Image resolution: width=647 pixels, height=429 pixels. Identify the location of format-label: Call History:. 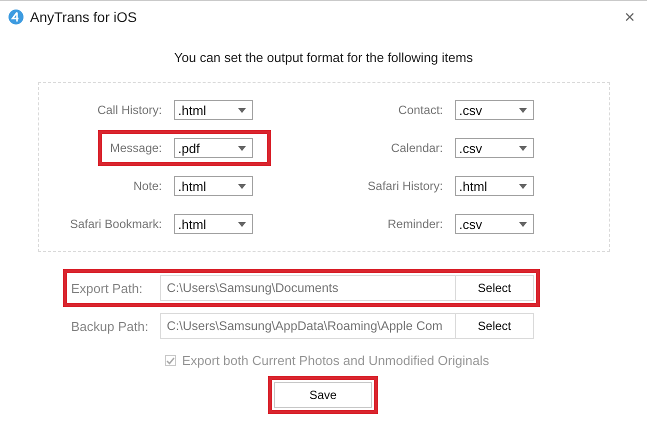
(129, 110).